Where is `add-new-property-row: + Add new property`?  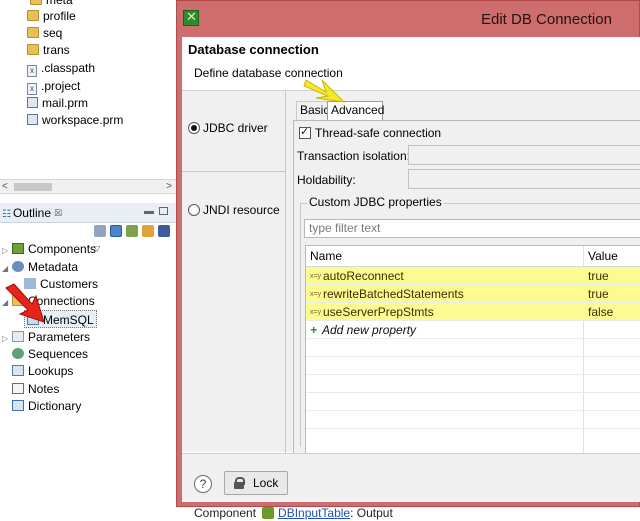 add-new-property-row: + Add new property is located at coordinates (473, 330).